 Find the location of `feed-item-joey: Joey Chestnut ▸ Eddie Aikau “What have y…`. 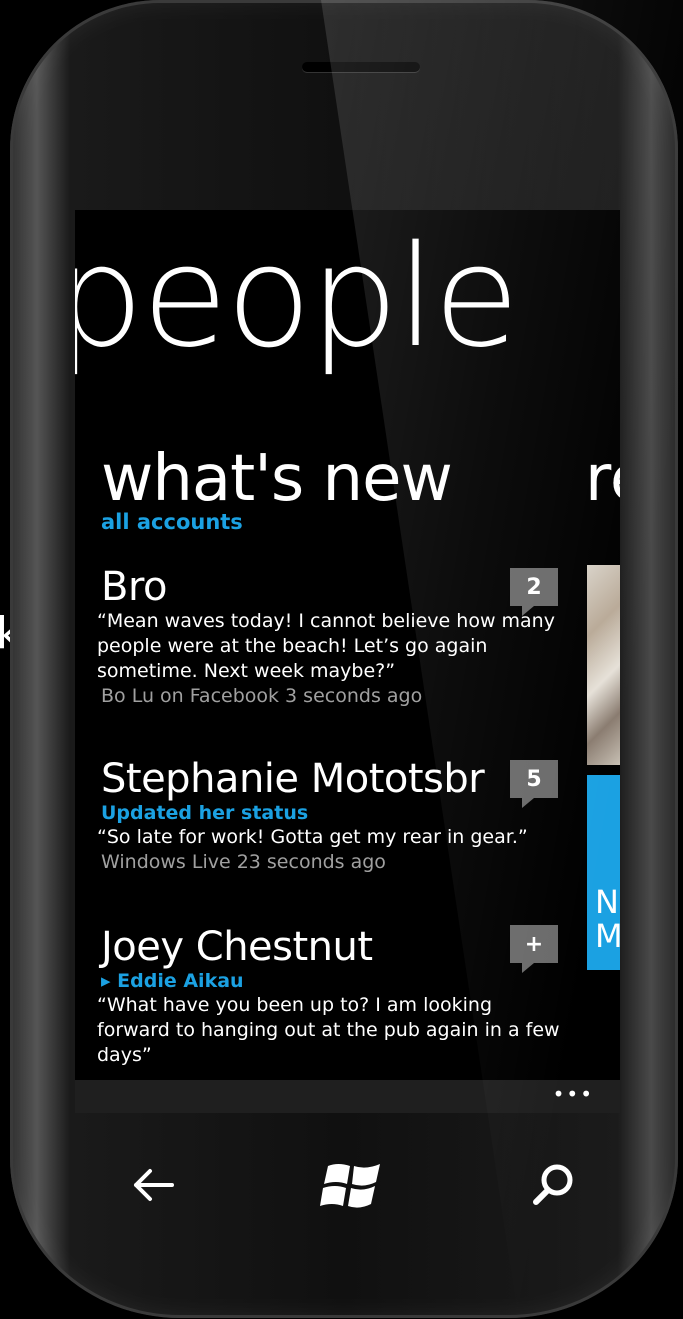

feed-item-joey: Joey Chestnut ▸ Eddie Aikau “What have y… is located at coordinates (329, 996).